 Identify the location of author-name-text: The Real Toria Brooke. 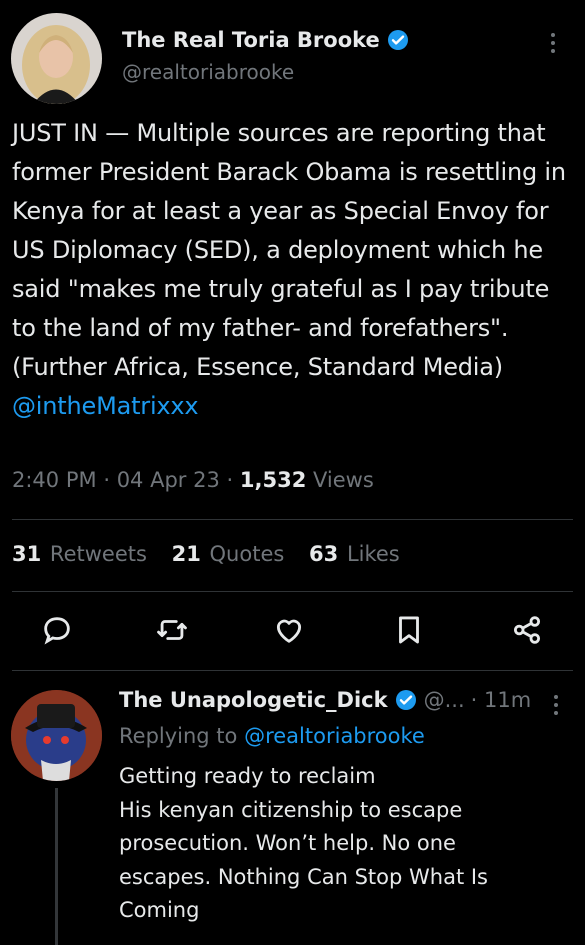
(251, 40).